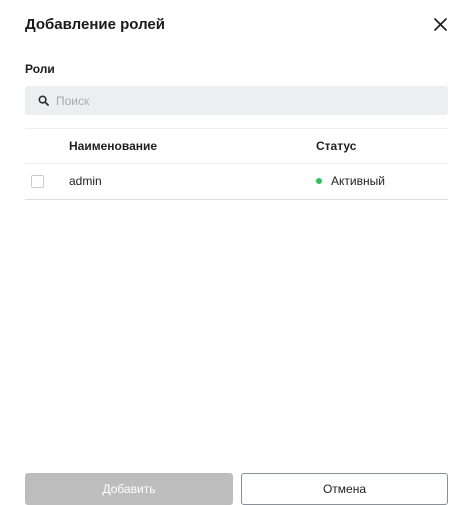 This screenshot has height=505, width=456. I want to click on close-button, so click(440, 24).